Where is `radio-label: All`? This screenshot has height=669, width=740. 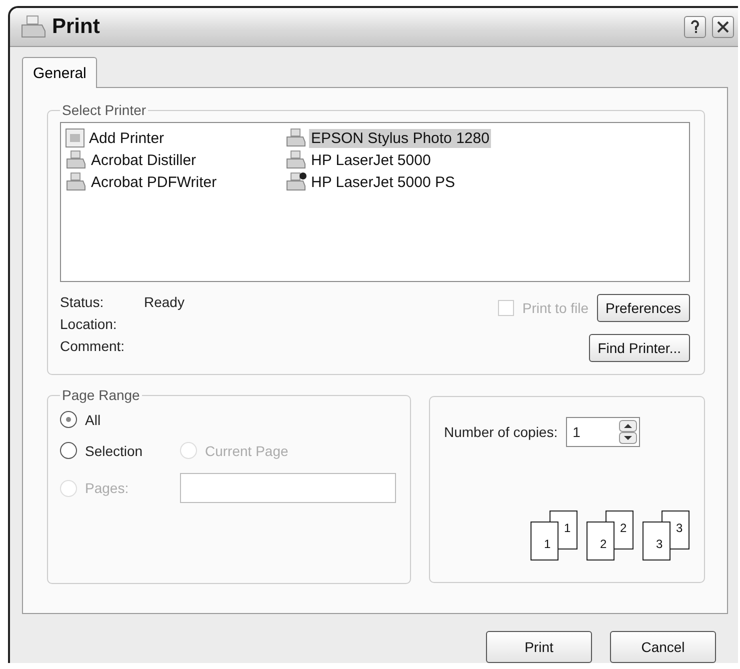 radio-label: All is located at coordinates (93, 420).